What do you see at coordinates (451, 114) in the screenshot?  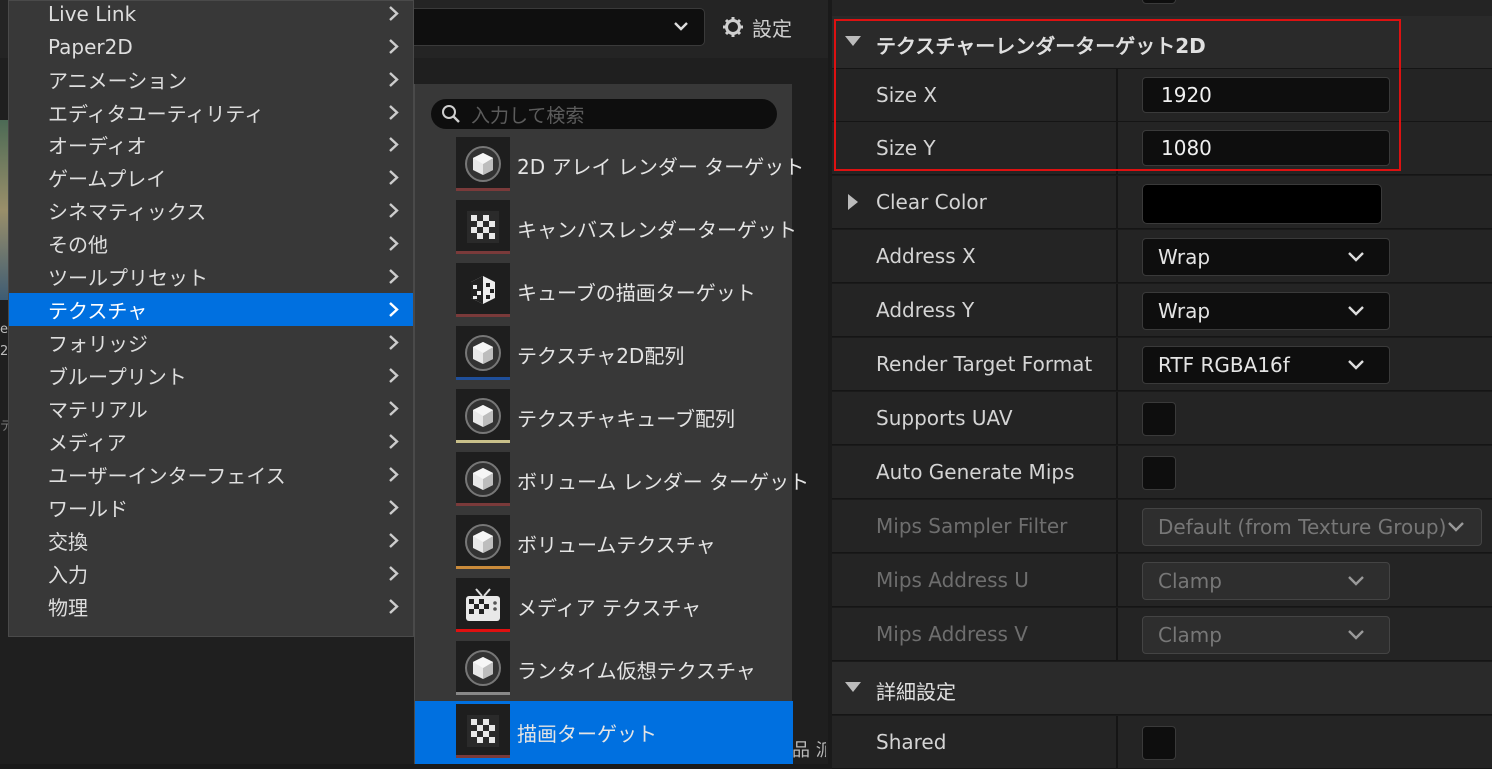 I see `search-icon` at bounding box center [451, 114].